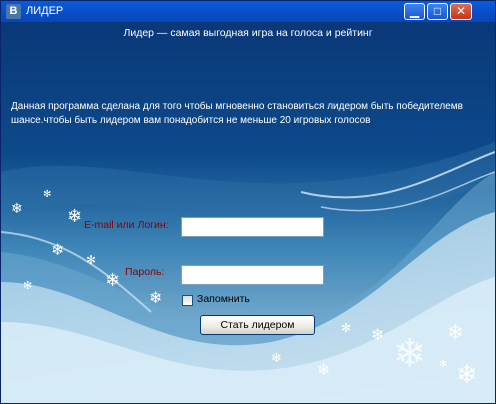 The height and width of the screenshot is (404, 496). I want to click on close-button: ✕, so click(461, 11).